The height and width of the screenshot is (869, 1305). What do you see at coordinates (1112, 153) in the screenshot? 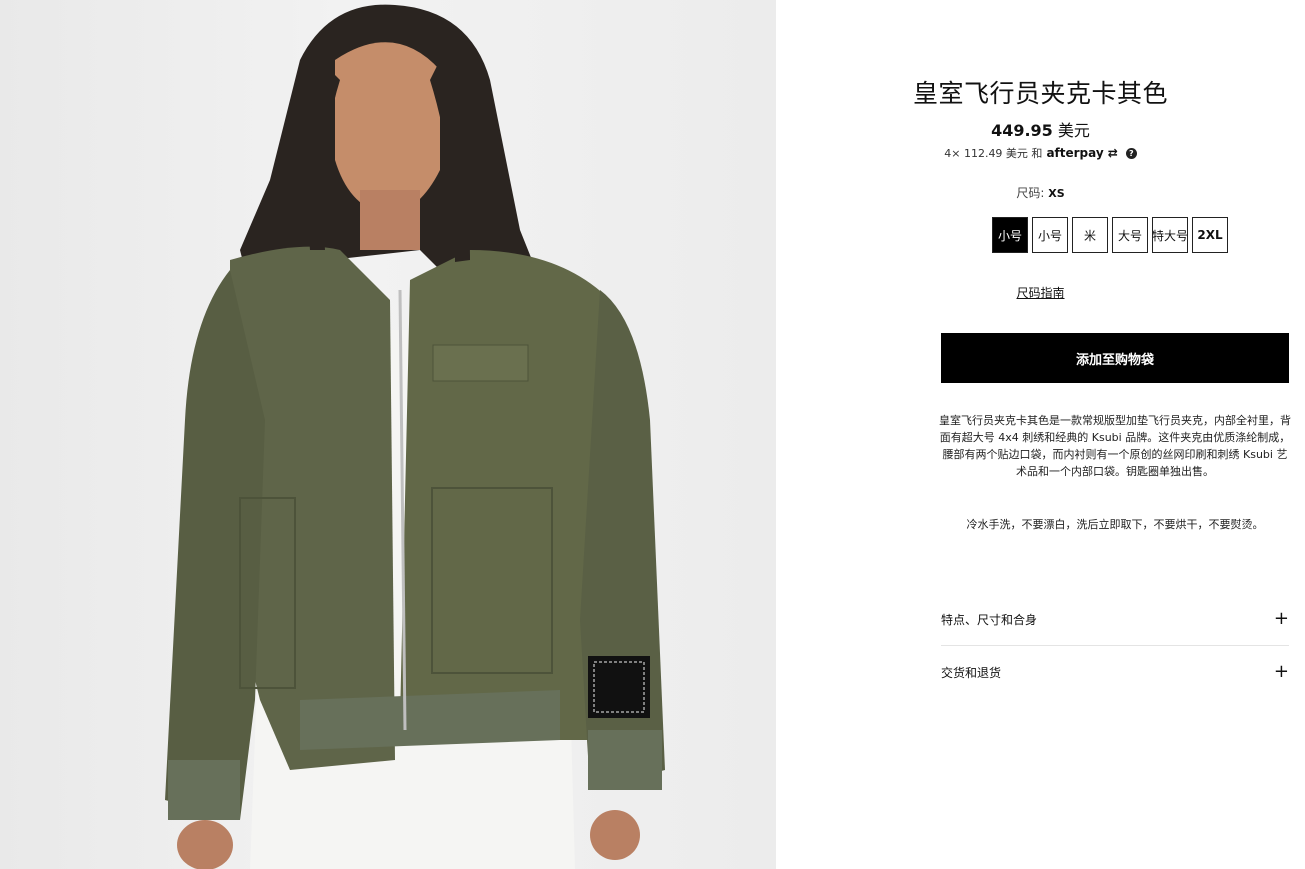
I see `afterpay-arrows-icon: ⇄` at bounding box center [1112, 153].